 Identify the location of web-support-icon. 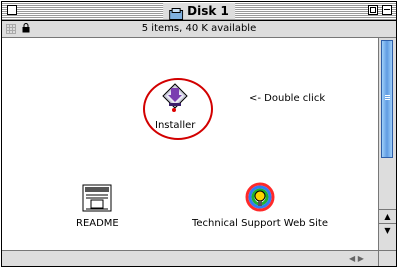
(260, 198).